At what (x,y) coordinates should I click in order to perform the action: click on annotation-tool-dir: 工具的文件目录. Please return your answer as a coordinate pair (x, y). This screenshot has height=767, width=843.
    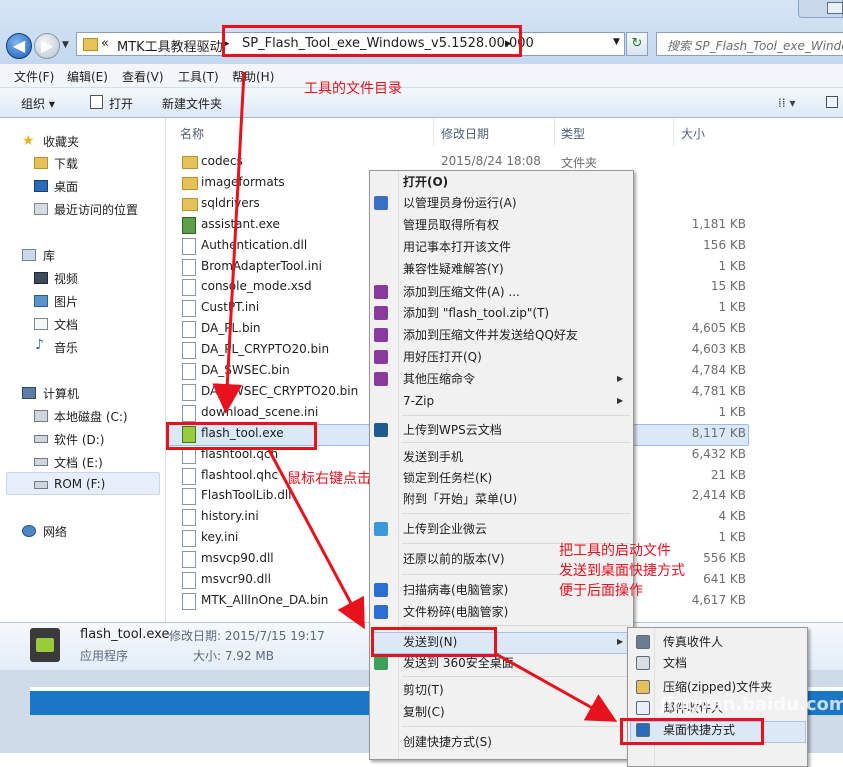
    Looking at the image, I should click on (353, 89).